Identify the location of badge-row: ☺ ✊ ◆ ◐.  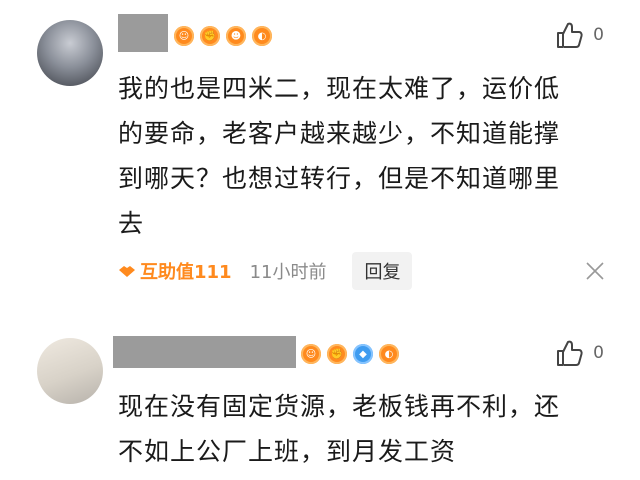
(350, 354).